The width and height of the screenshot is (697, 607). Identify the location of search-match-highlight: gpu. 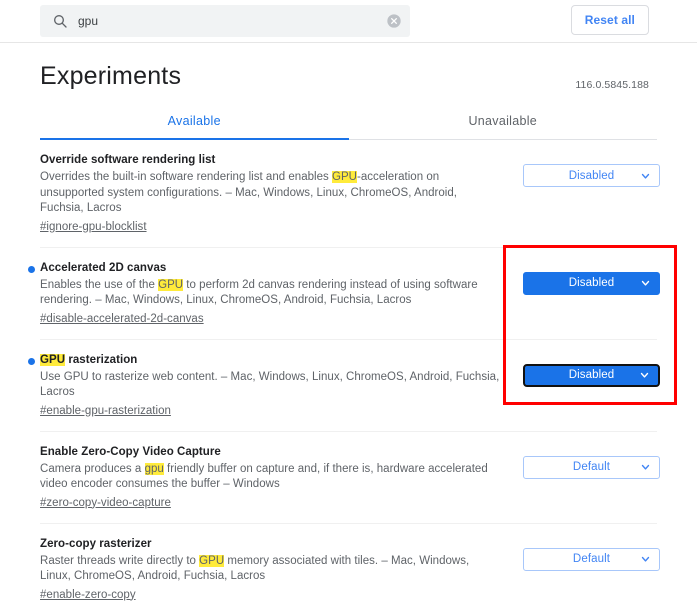
(154, 468).